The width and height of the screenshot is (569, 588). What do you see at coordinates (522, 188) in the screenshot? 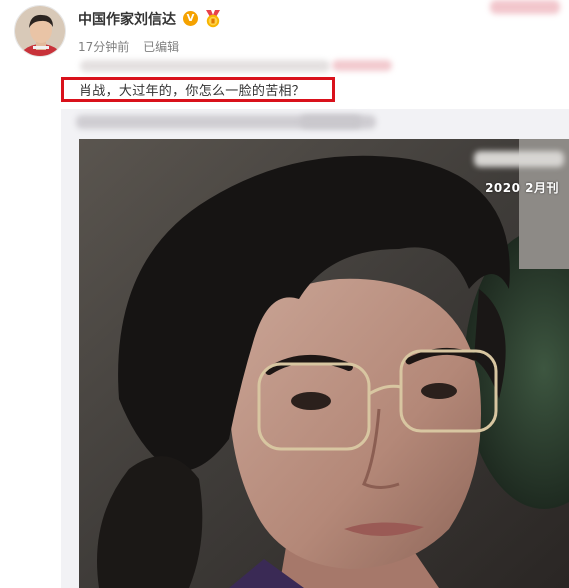
I see `photo-caption: 2020 2月刊` at bounding box center [522, 188].